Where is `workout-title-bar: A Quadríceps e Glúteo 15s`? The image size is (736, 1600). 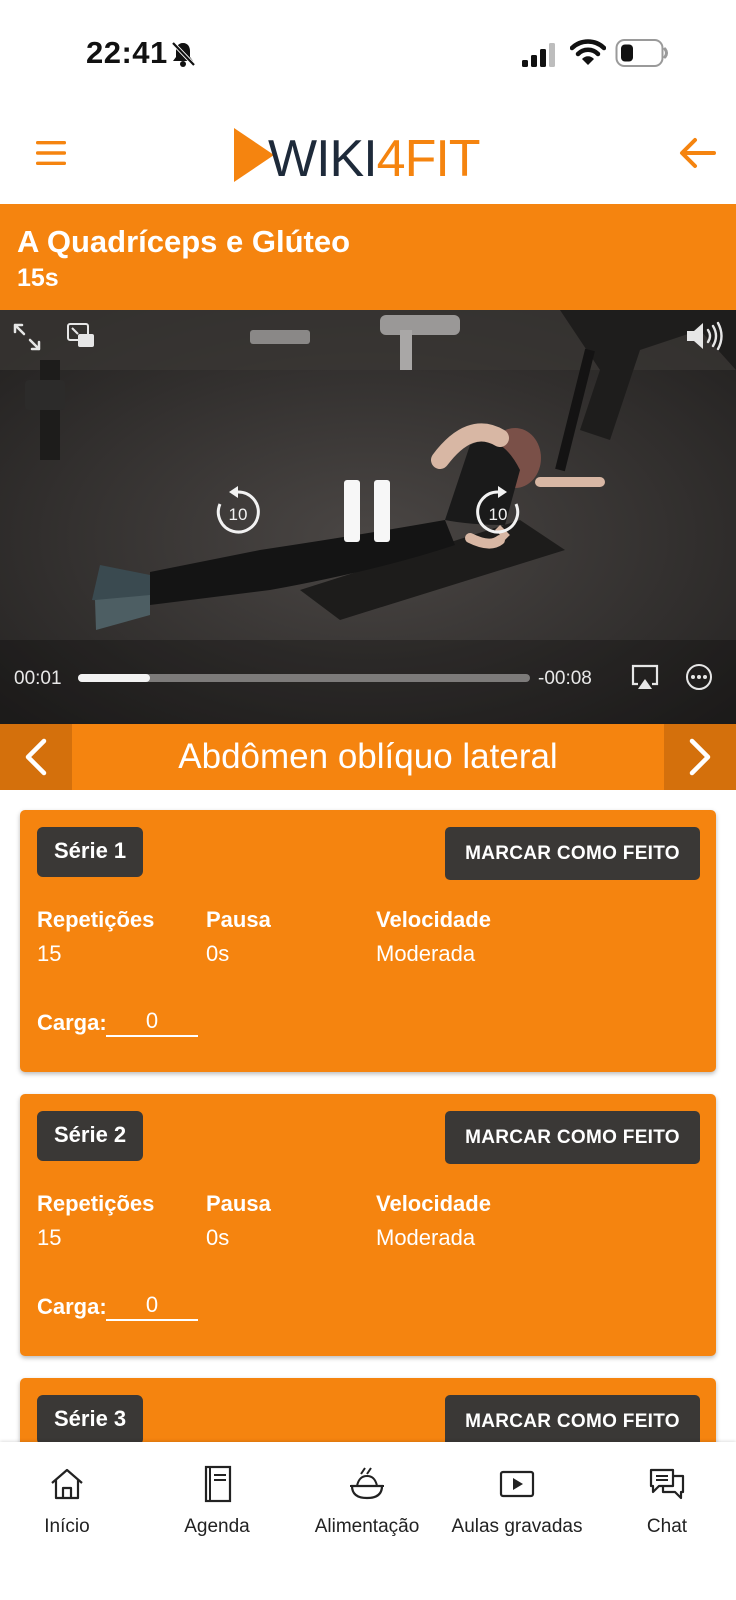 workout-title-bar: A Quadríceps e Glúteo 15s is located at coordinates (368, 257).